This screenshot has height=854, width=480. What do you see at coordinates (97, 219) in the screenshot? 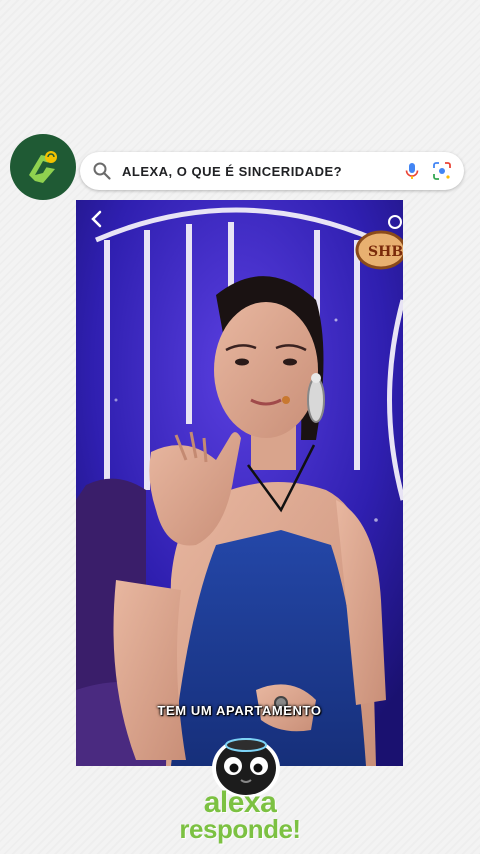
I see `chevron-left-icon` at bounding box center [97, 219].